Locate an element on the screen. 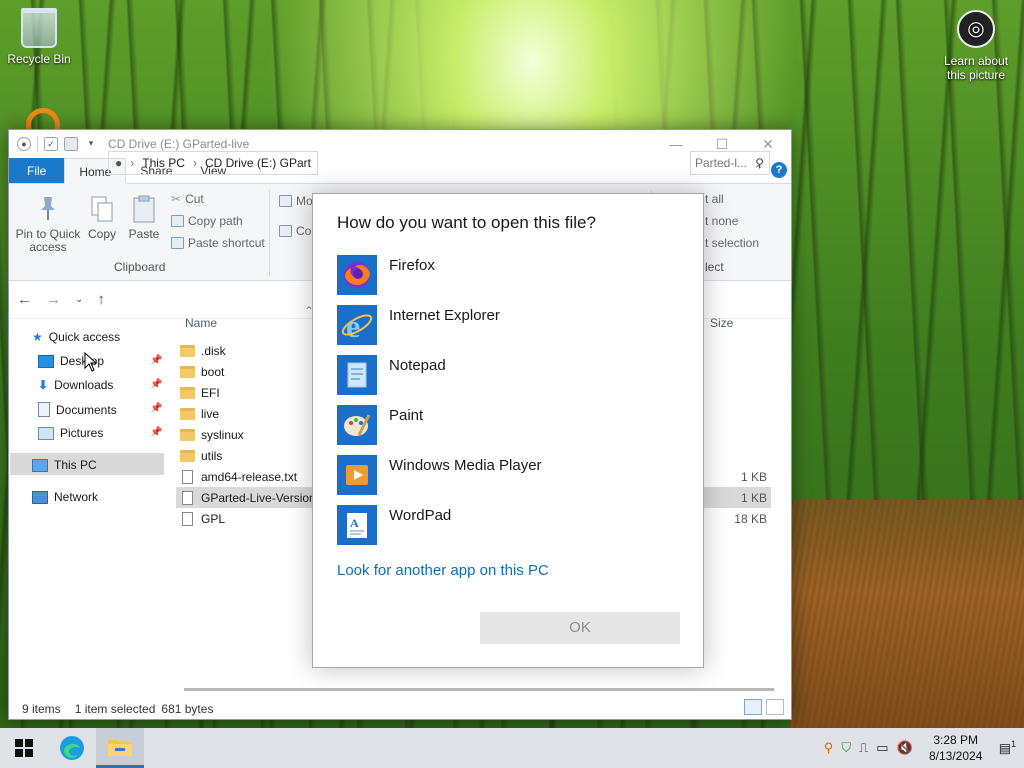 The height and width of the screenshot is (768, 1024). system-tray: ⚲ ⛉ ⎍ ▭ 🔇 3:28 PM 8/13/2024 ▤1 is located at coordinates (924, 748).